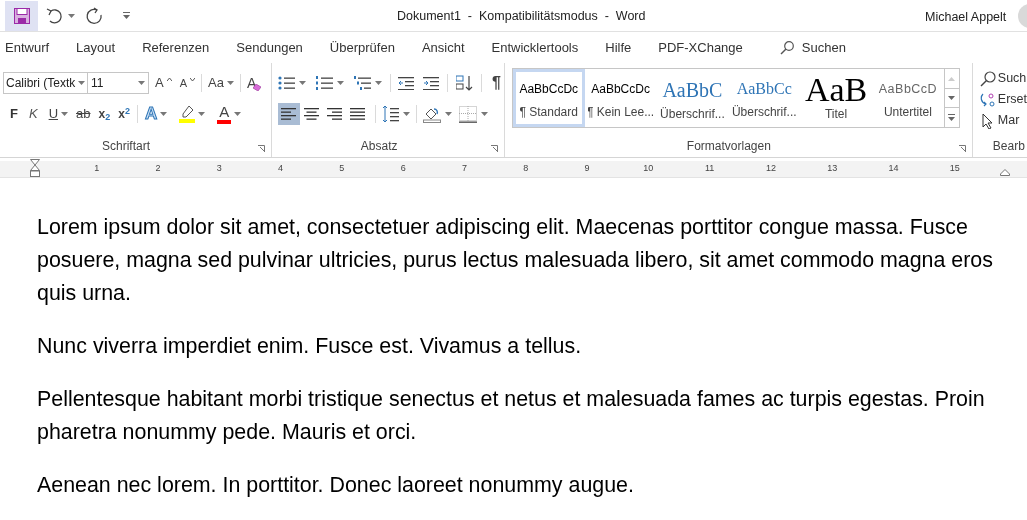 The width and height of the screenshot is (1027, 520). I want to click on increase-indent-icon, so click(431, 83).